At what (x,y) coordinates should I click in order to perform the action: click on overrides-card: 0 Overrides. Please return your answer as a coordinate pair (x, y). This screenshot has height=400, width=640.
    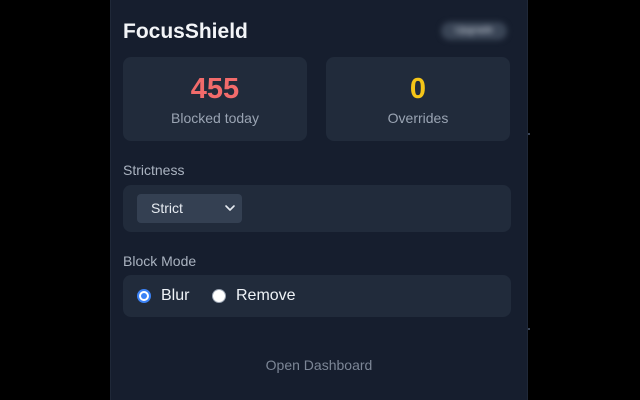
    Looking at the image, I should click on (418, 99).